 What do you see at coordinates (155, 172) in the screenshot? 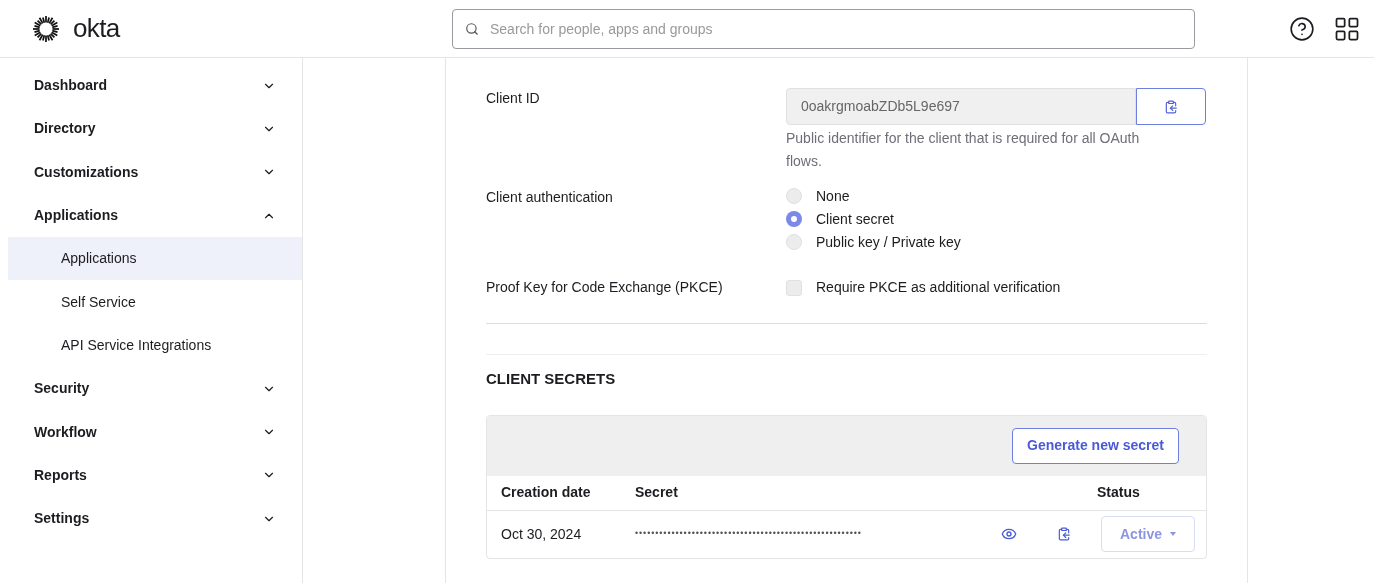
I see `sidebar-item: Customizations` at bounding box center [155, 172].